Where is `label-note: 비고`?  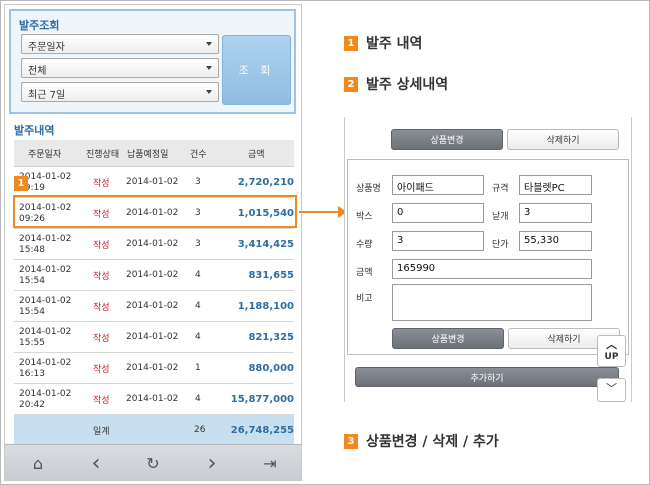 label-note: 비고 is located at coordinates (364, 299).